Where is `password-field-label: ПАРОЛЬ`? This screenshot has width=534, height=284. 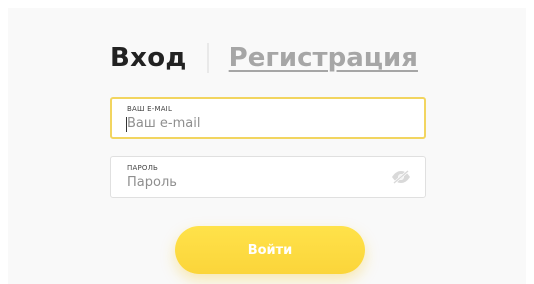
password-field-label: ПАРОЛЬ is located at coordinates (143, 168).